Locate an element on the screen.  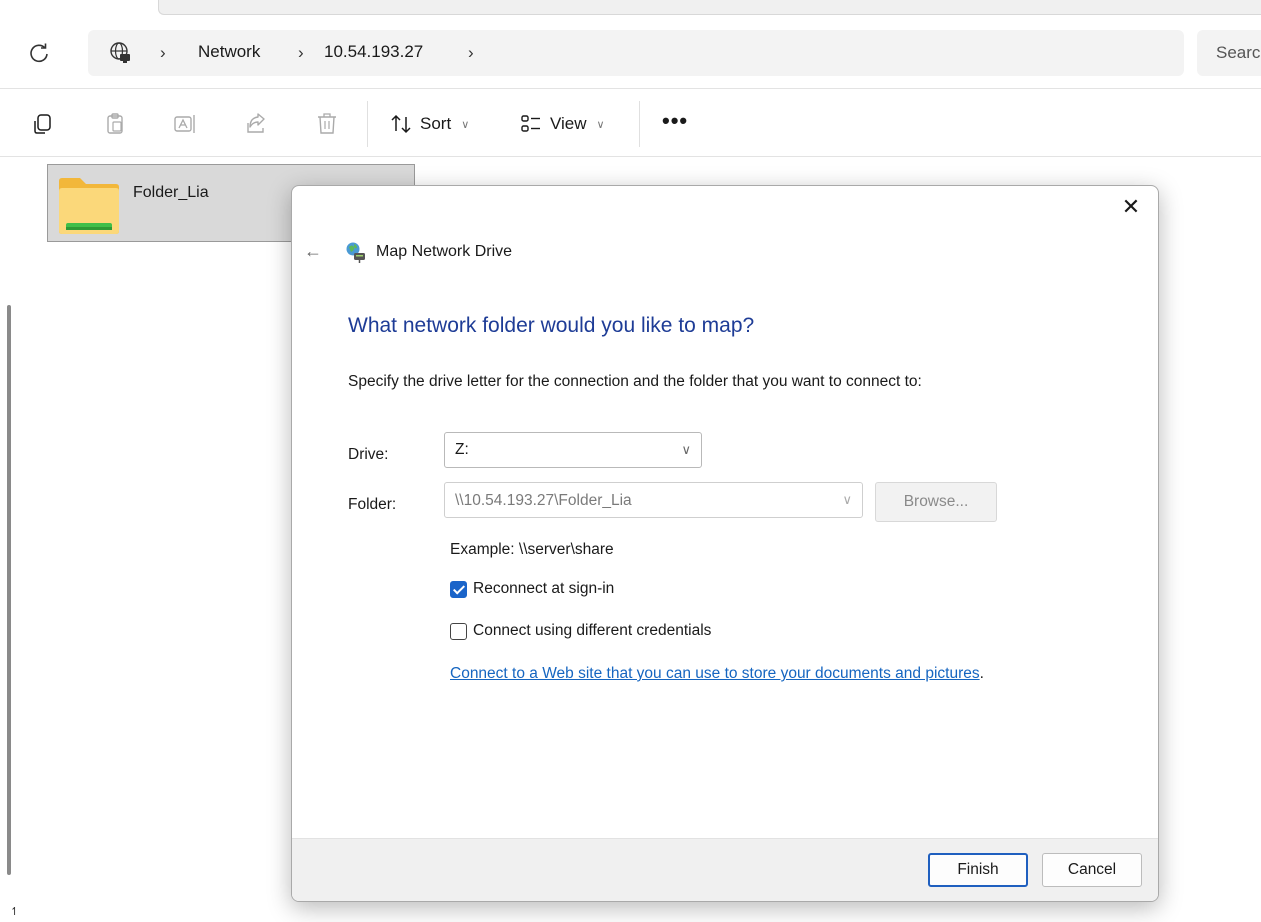
cancel-button: Cancel is located at coordinates (1092, 870).